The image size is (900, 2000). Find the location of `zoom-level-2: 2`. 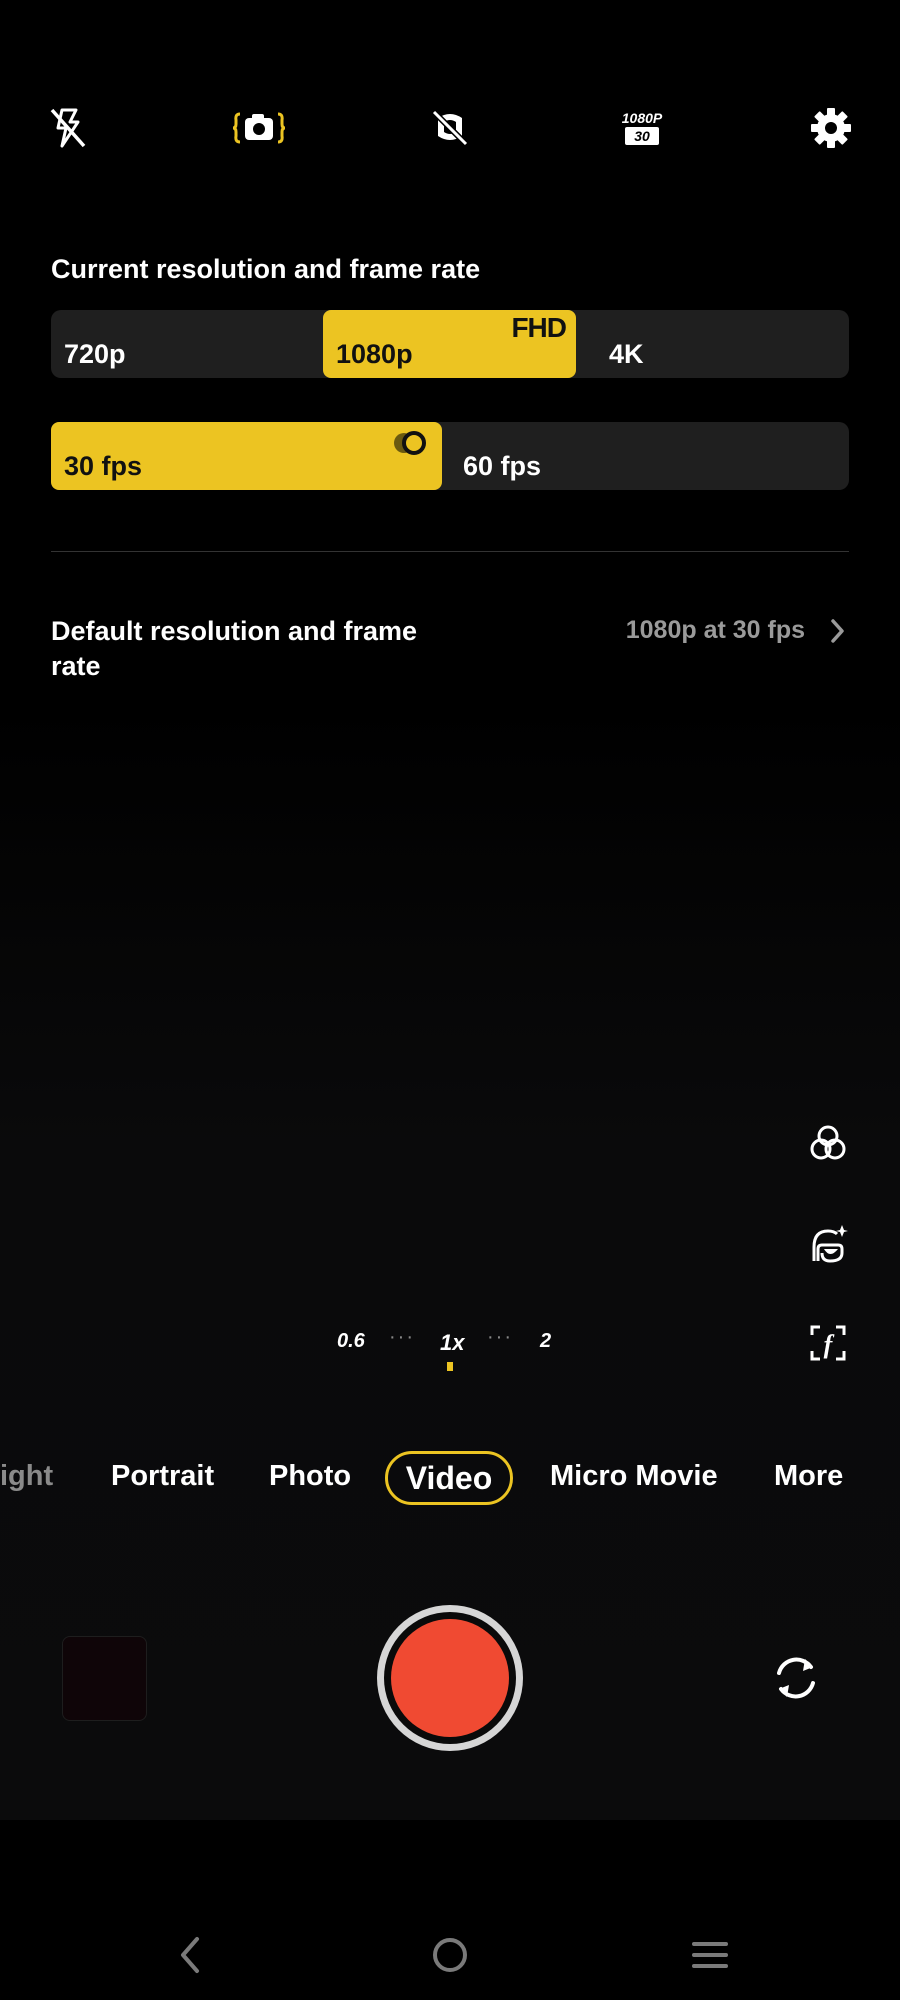

zoom-level-2: 2 is located at coordinates (545, 1341).